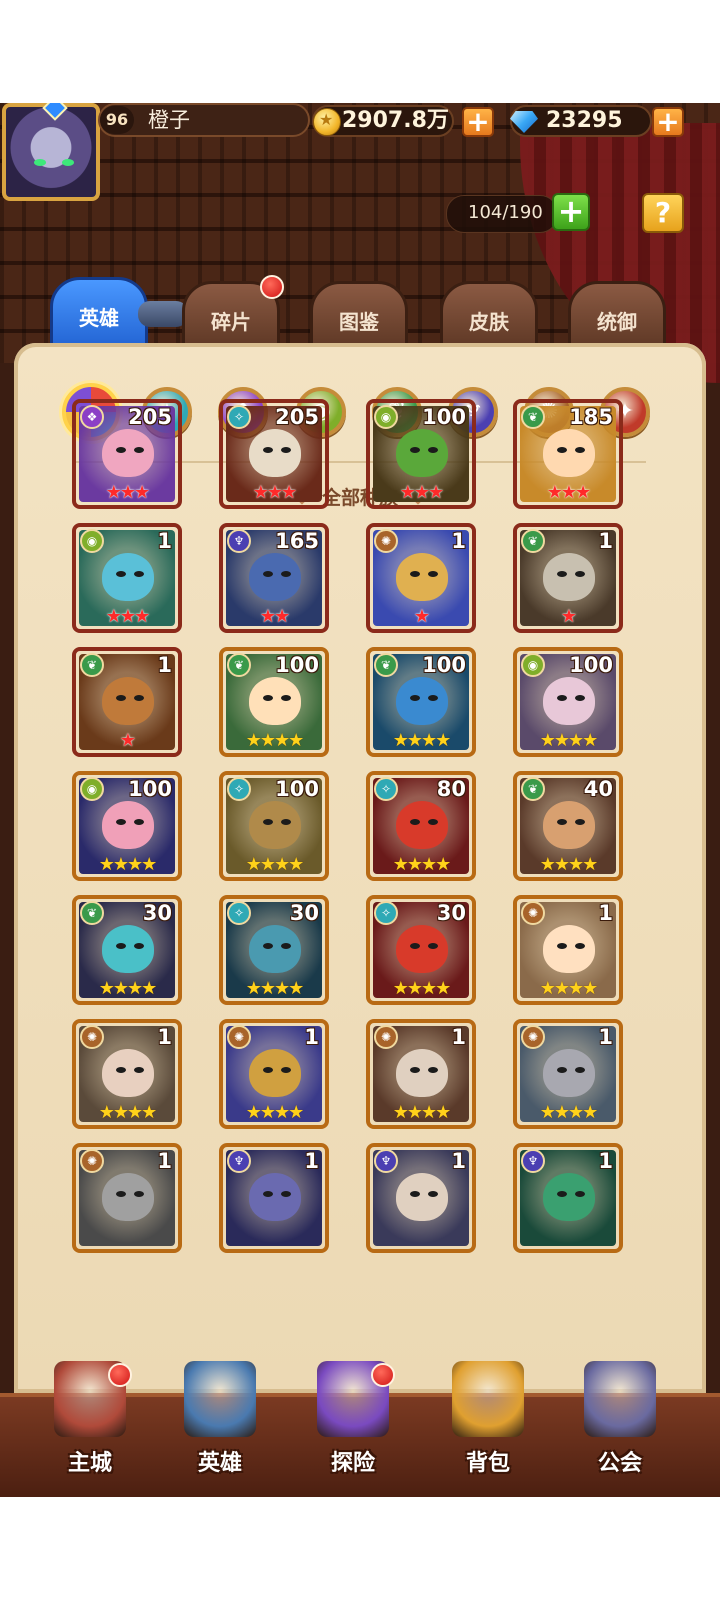 This screenshot has width=720, height=1600. What do you see at coordinates (51, 152) in the screenshot?
I see `player-avatar` at bounding box center [51, 152].